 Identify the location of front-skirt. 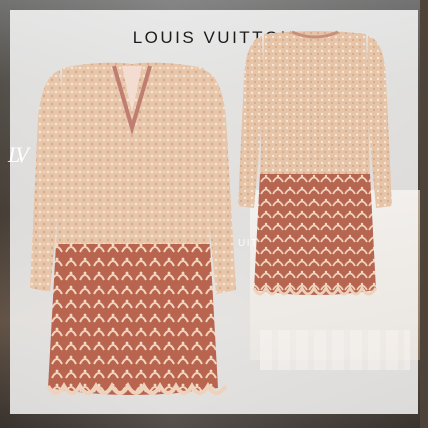
(133, 319).